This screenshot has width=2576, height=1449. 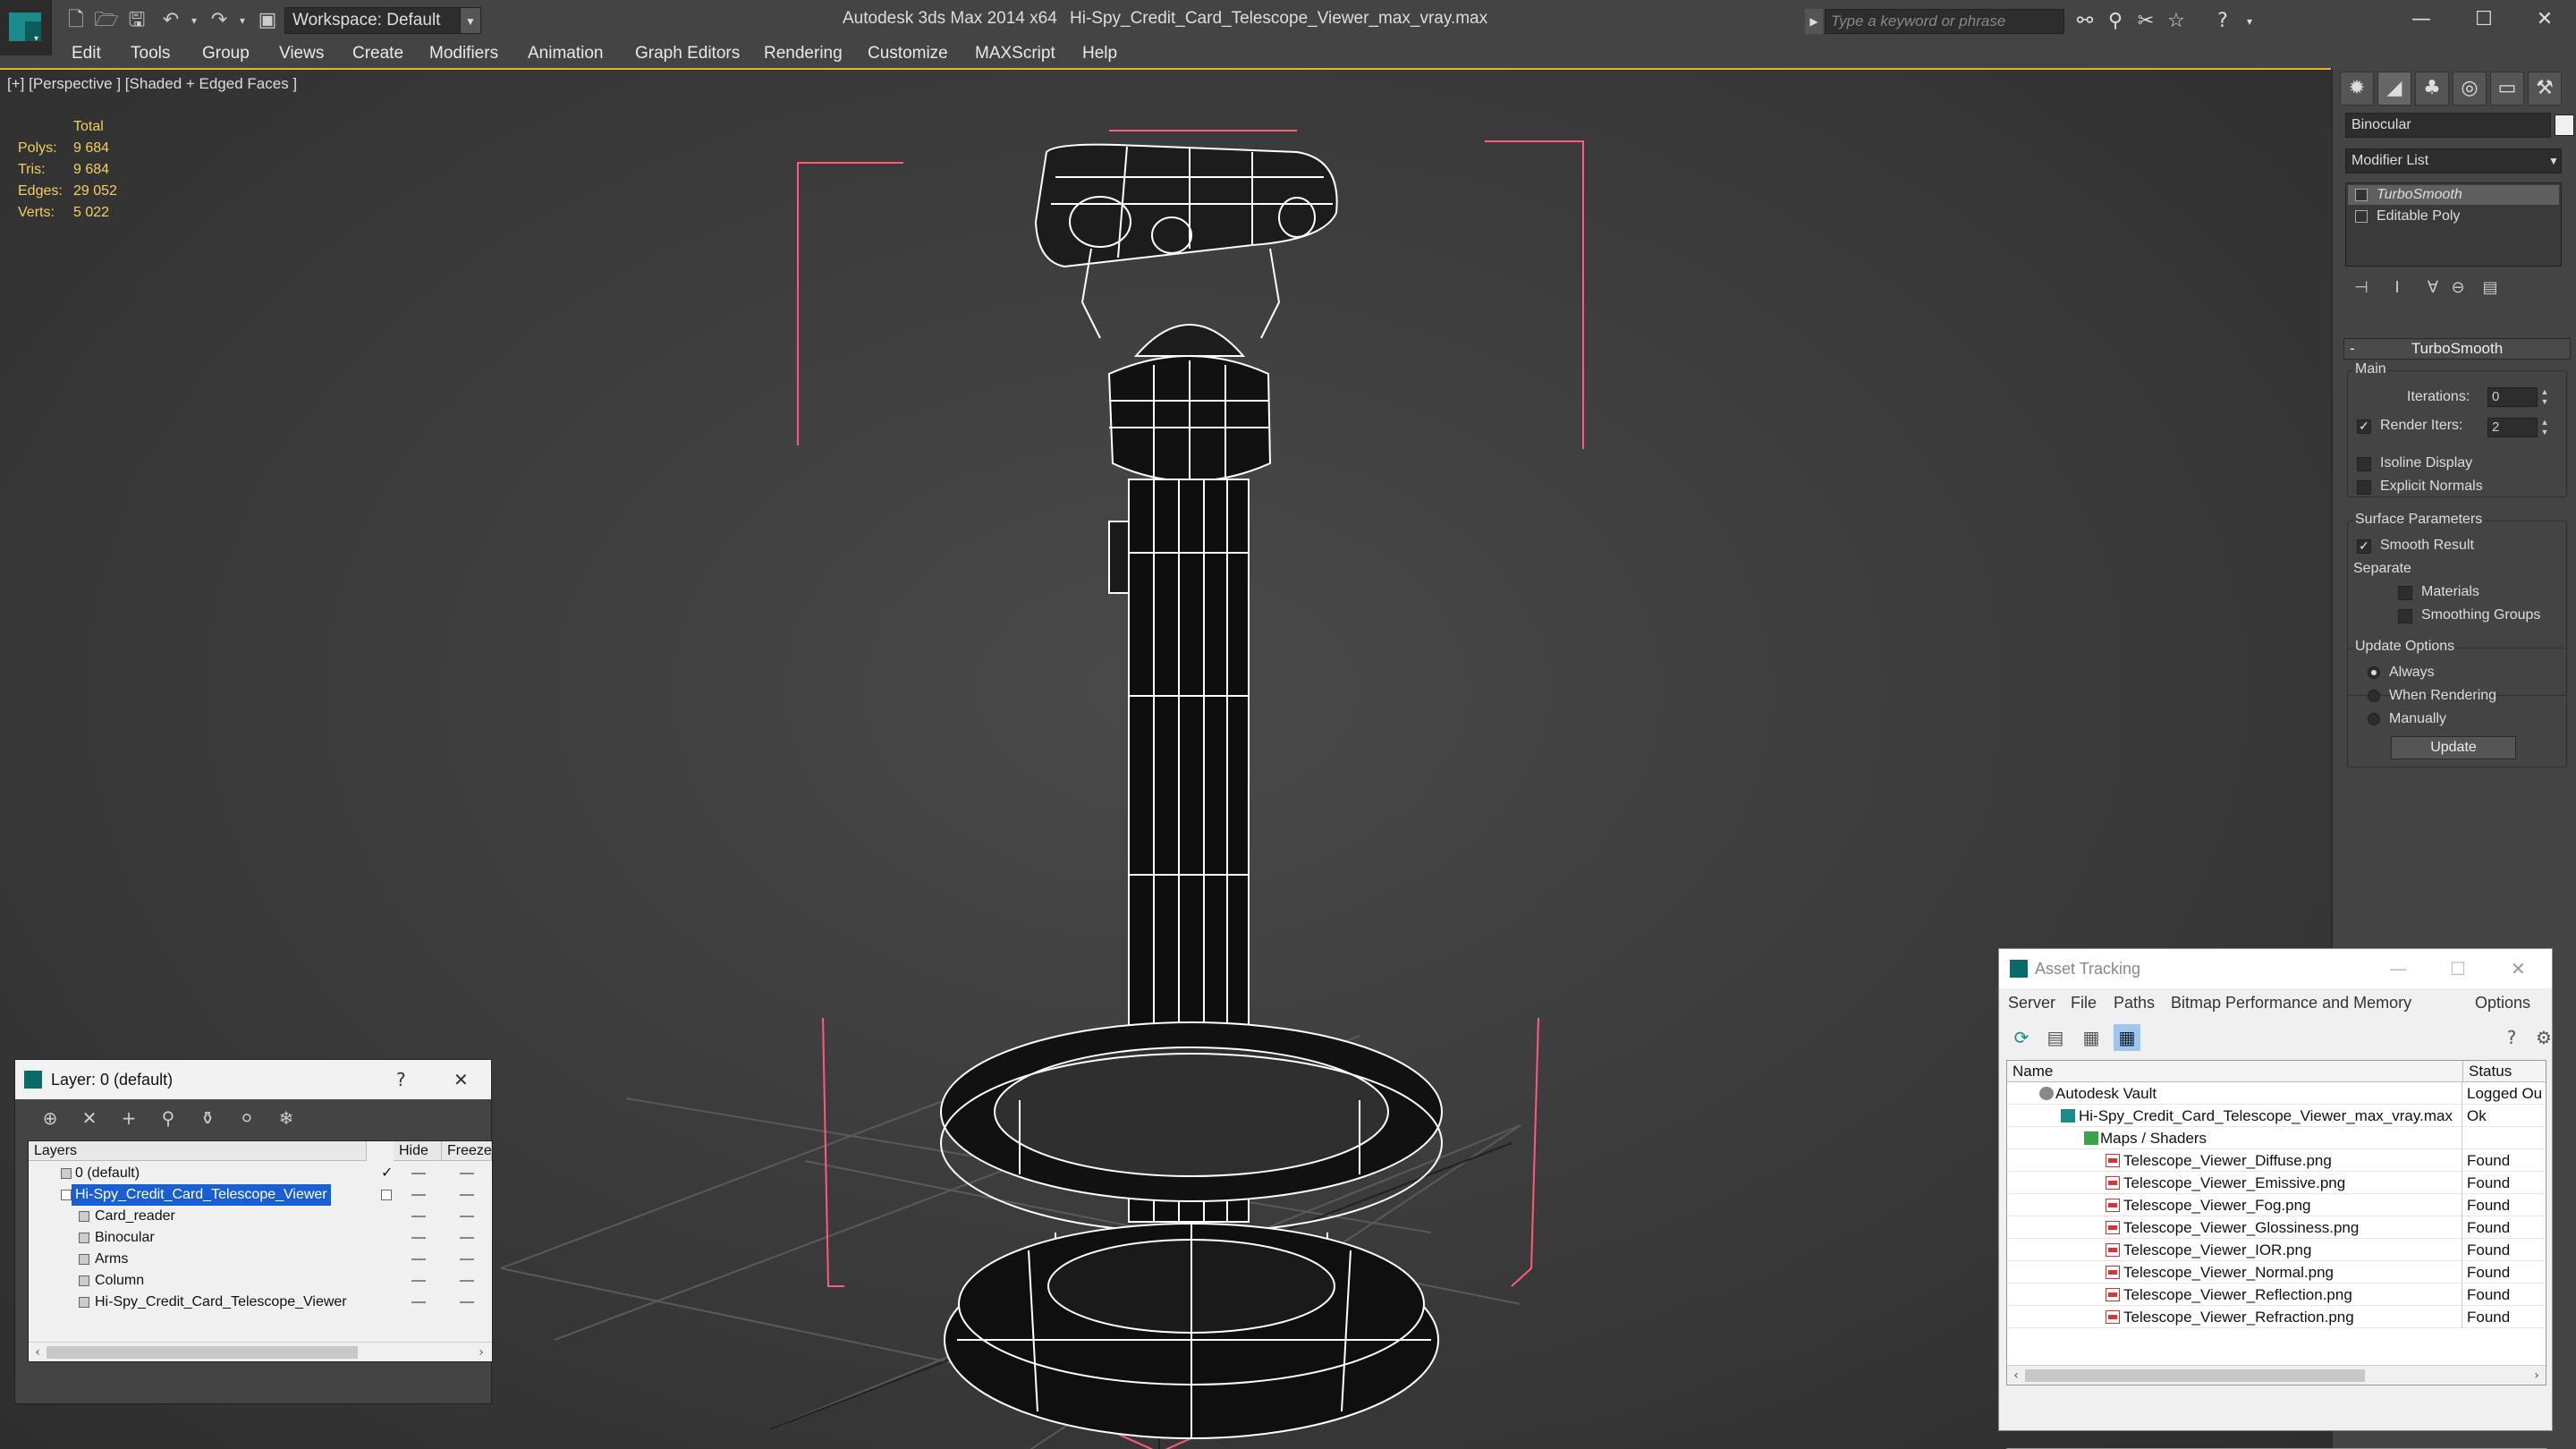 I want to click on menu-bitmap-performance: Bitmap Performance and Memory, so click(x=2291, y=1003).